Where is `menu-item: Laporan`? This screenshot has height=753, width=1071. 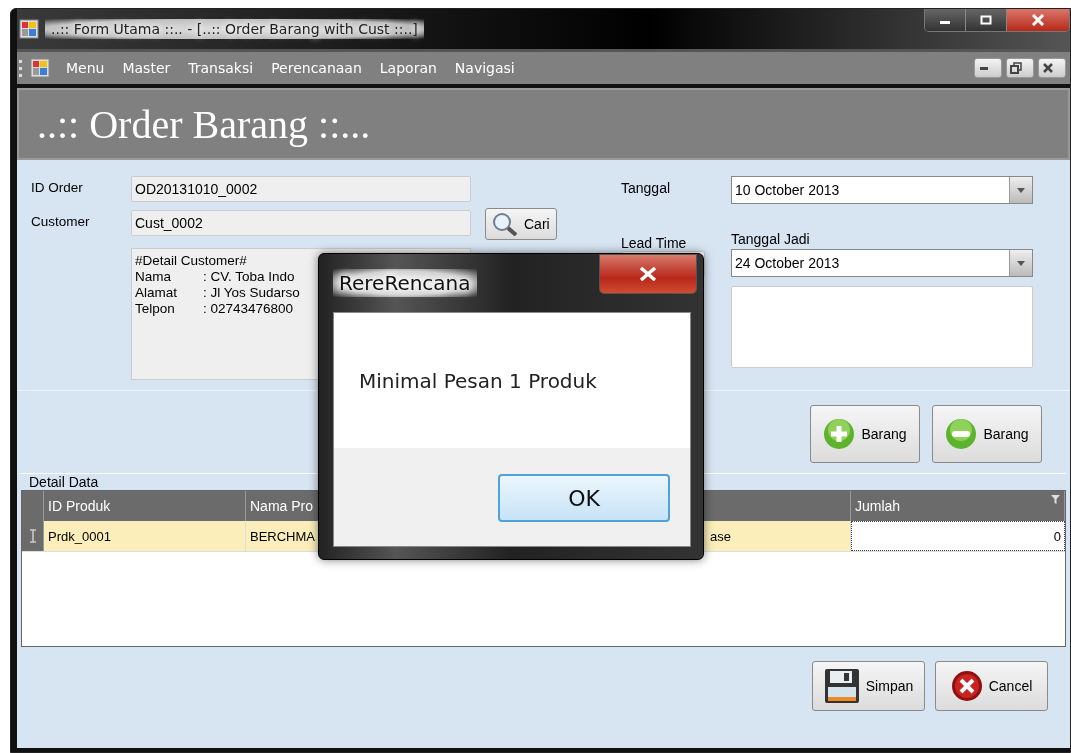 menu-item: Laporan is located at coordinates (409, 68).